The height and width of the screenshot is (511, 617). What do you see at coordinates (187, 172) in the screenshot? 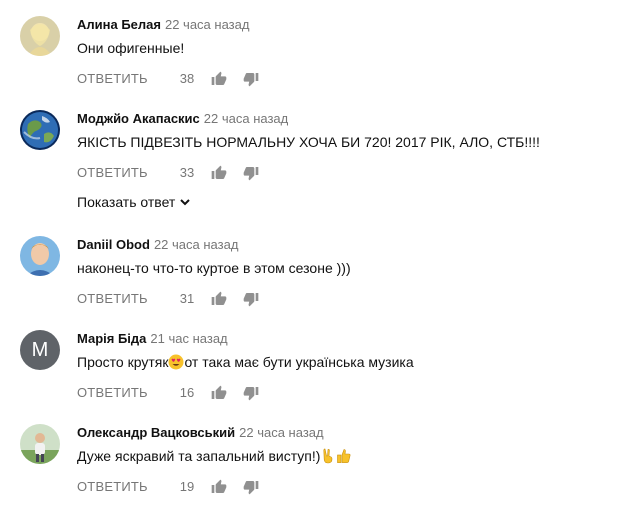
I see `like-count: 33` at bounding box center [187, 172].